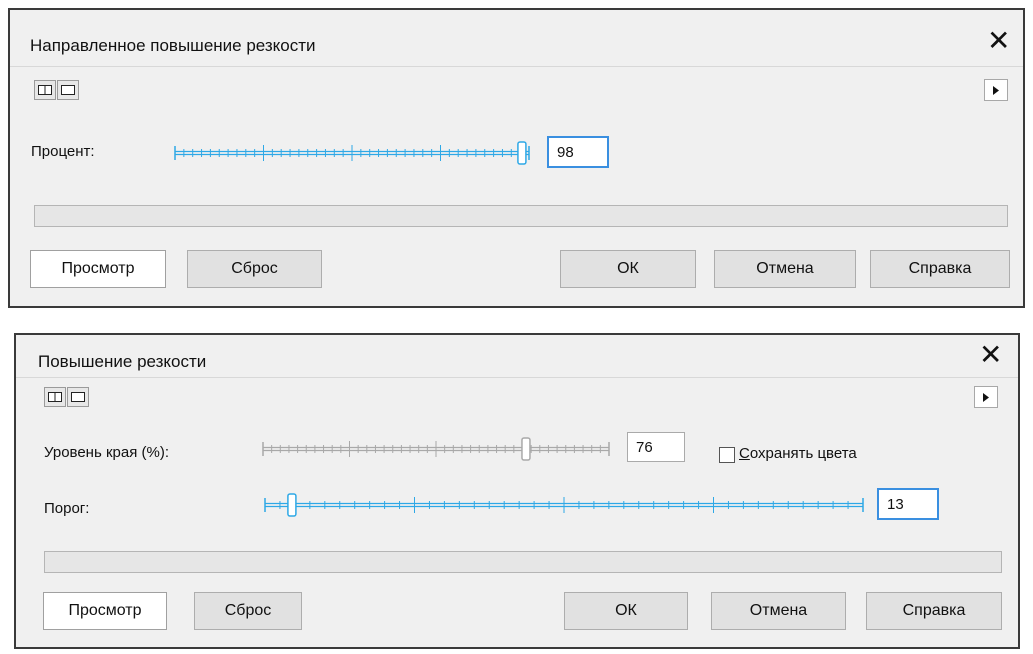  I want to click on edge-level-label: Уровень края (%):, so click(106, 452).